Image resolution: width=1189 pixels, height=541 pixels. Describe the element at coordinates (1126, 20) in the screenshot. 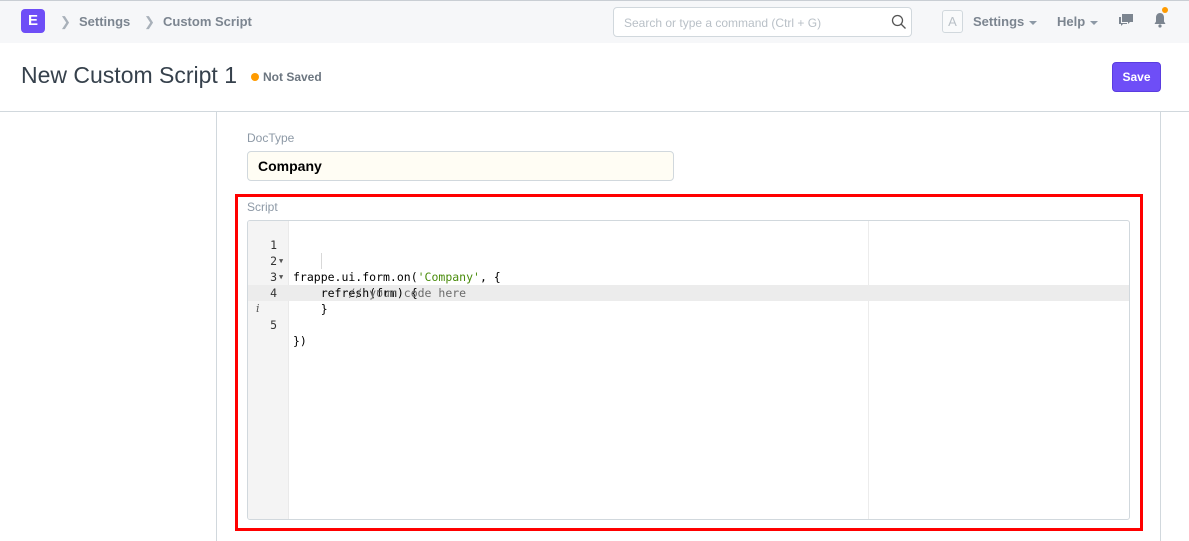

I see `chat-icon` at that location.